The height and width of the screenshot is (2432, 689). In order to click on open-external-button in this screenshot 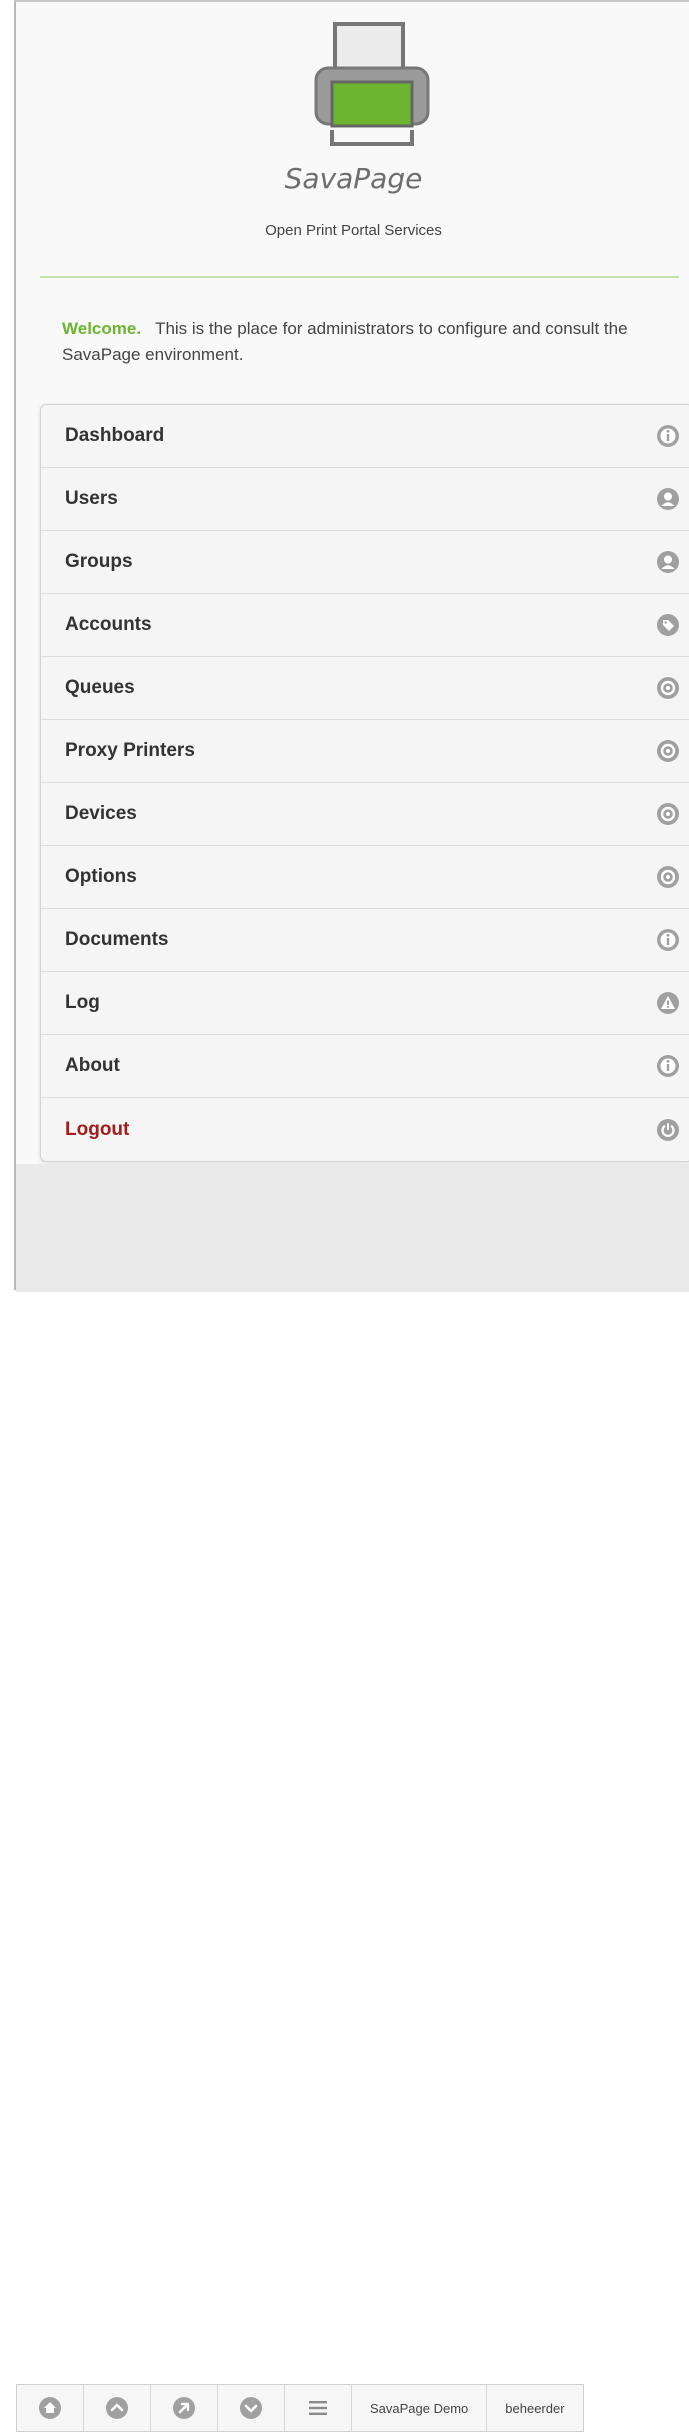, I will do `click(184, 2408)`.